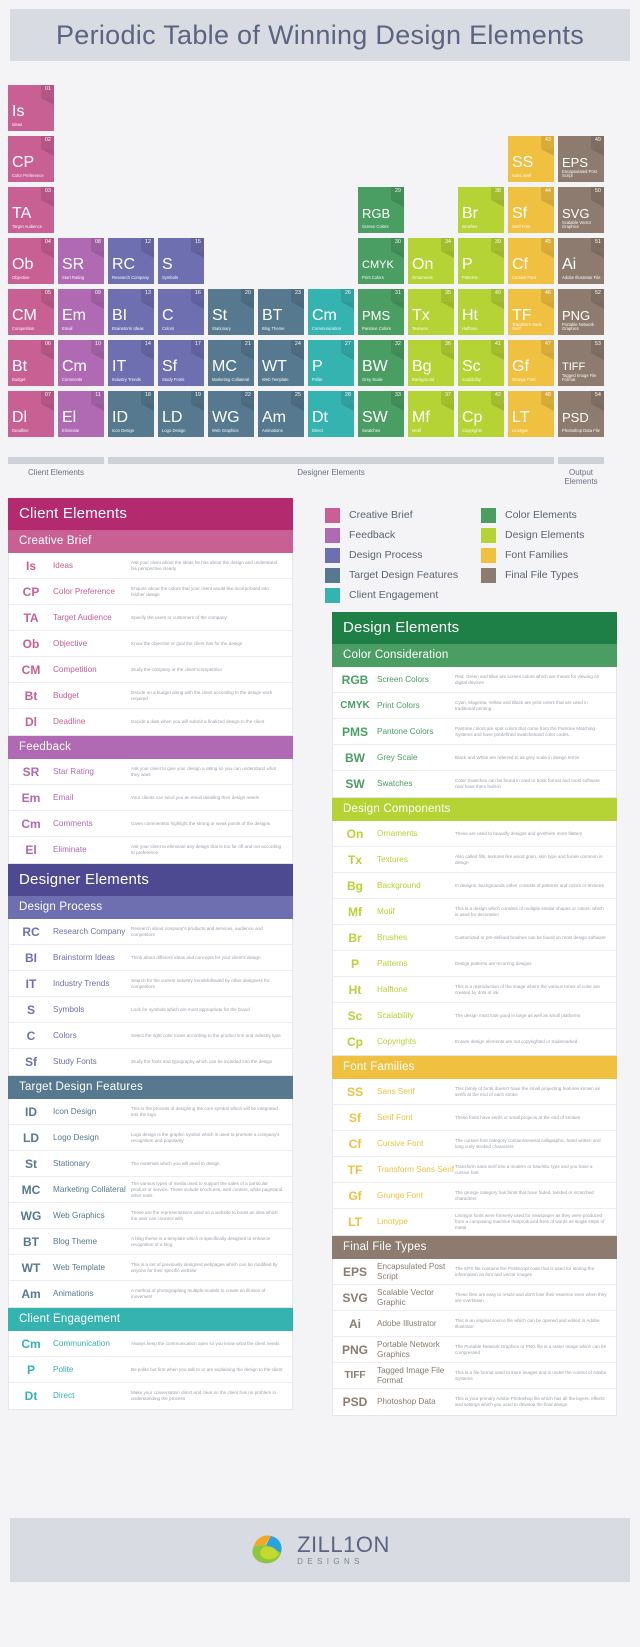 This screenshot has width=640, height=1647. I want to click on element-tile-tf-46: 46 TF Transform Sans Serif, so click(531, 312).